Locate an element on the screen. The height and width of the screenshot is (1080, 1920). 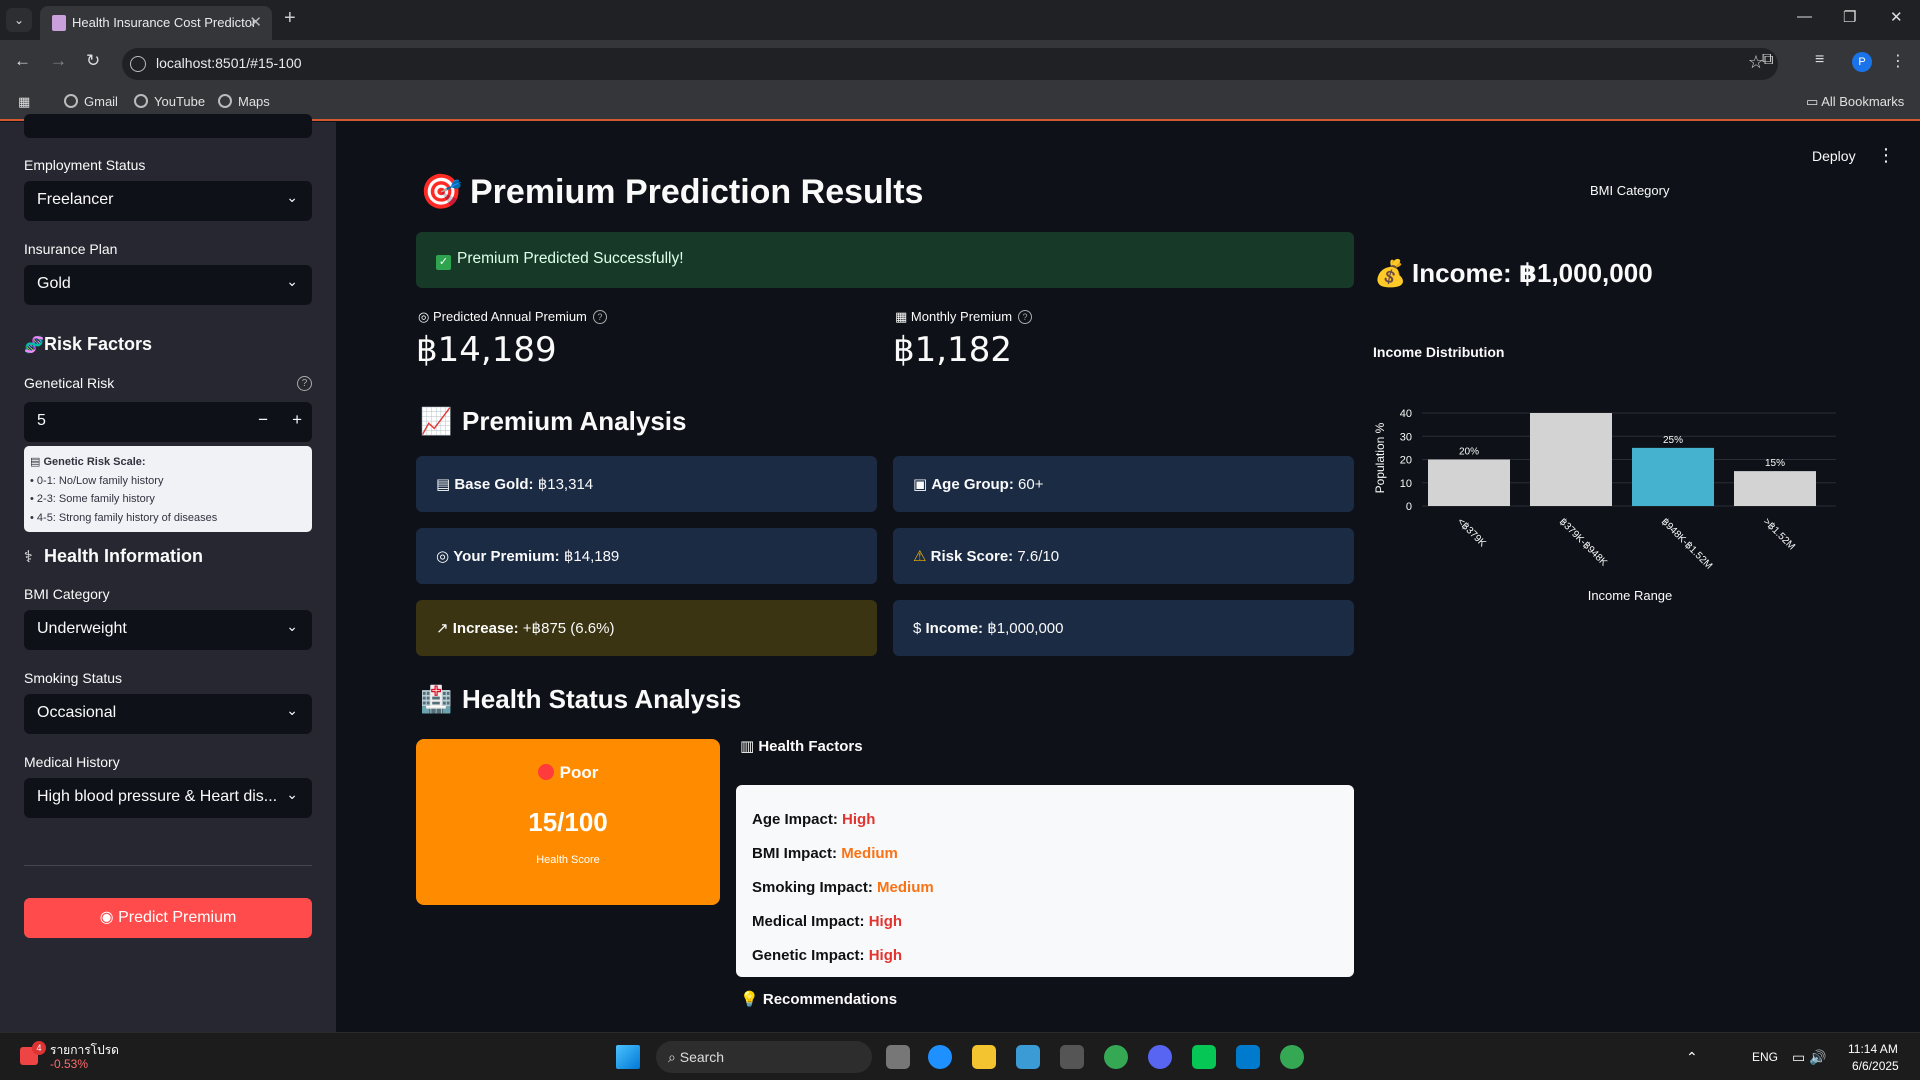
language-indicator: ENG is located at coordinates (1765, 1057).